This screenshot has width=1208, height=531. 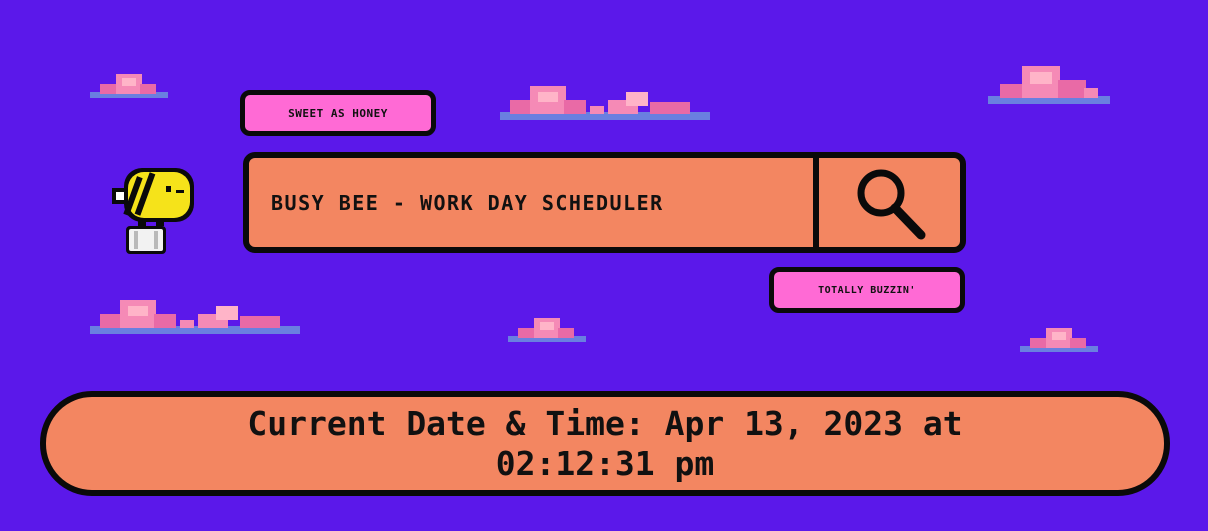 What do you see at coordinates (338, 113) in the screenshot?
I see `sweet-as-honey-tag: SWEET AS HONEY` at bounding box center [338, 113].